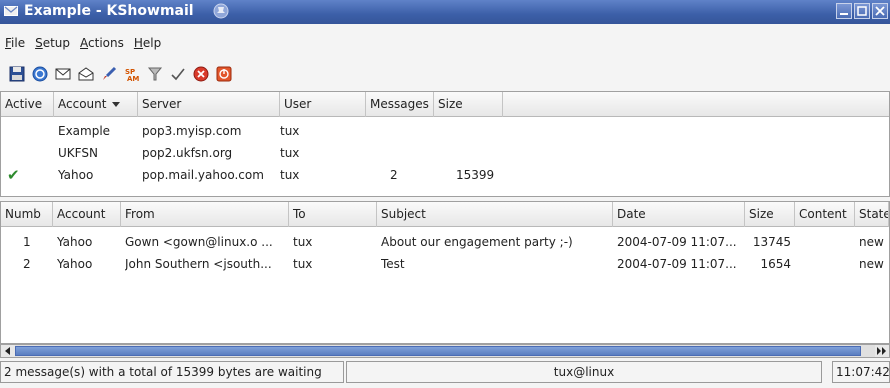  What do you see at coordinates (87, 214) in the screenshot?
I see `column-msg-account: Account` at bounding box center [87, 214].